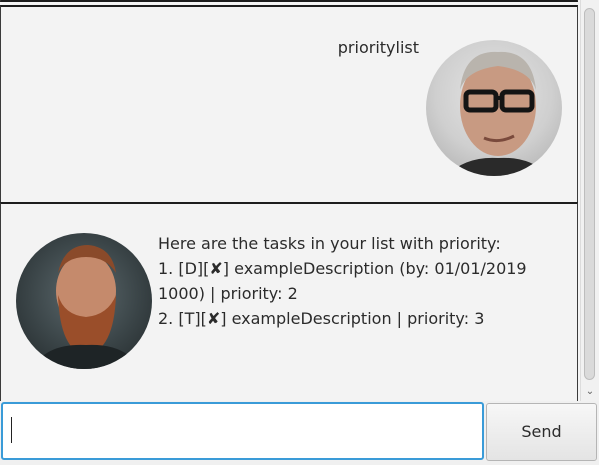 The height and width of the screenshot is (465, 599). I want to click on send-button: Send, so click(541, 432).